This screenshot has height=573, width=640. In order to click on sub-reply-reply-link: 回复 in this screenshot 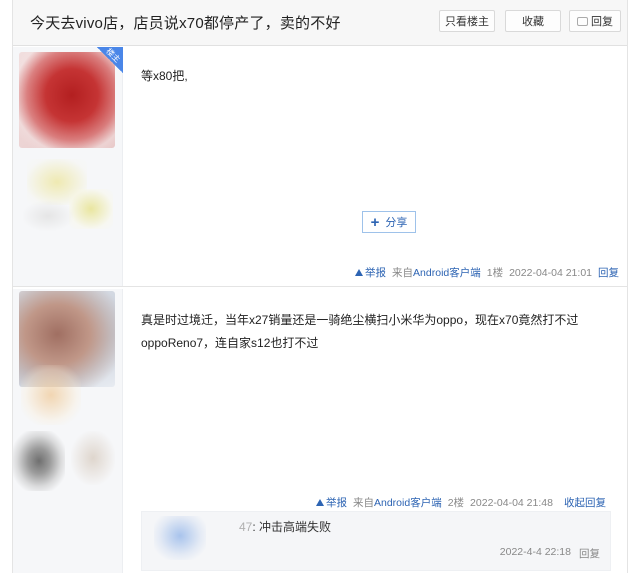, I will do `click(589, 553)`.